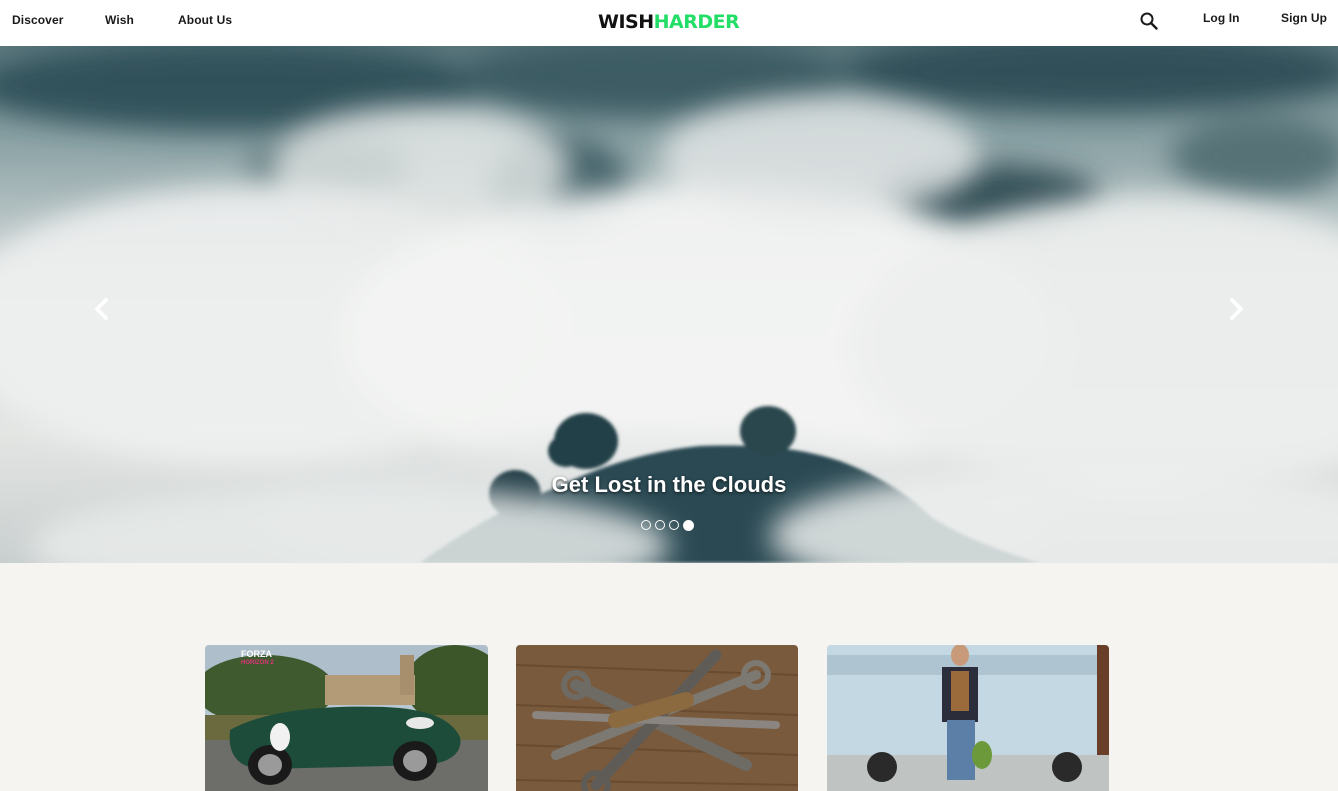  What do you see at coordinates (1149, 21) in the screenshot?
I see `search-icon` at bounding box center [1149, 21].